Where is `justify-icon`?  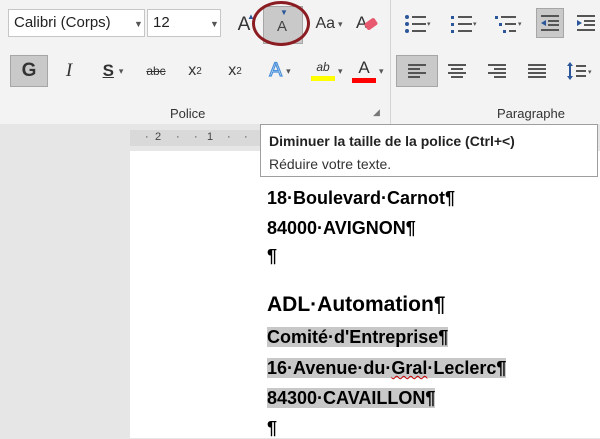 justify-icon is located at coordinates (537, 71).